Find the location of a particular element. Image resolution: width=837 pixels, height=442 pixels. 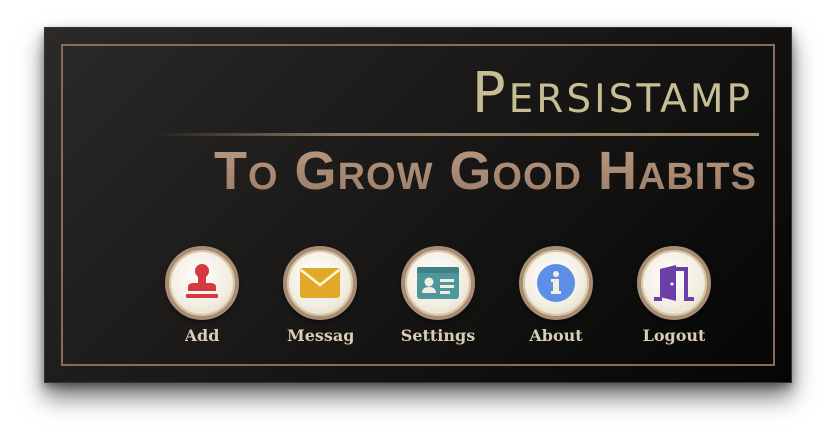

brand-title: Persistamp is located at coordinates (612, 93).